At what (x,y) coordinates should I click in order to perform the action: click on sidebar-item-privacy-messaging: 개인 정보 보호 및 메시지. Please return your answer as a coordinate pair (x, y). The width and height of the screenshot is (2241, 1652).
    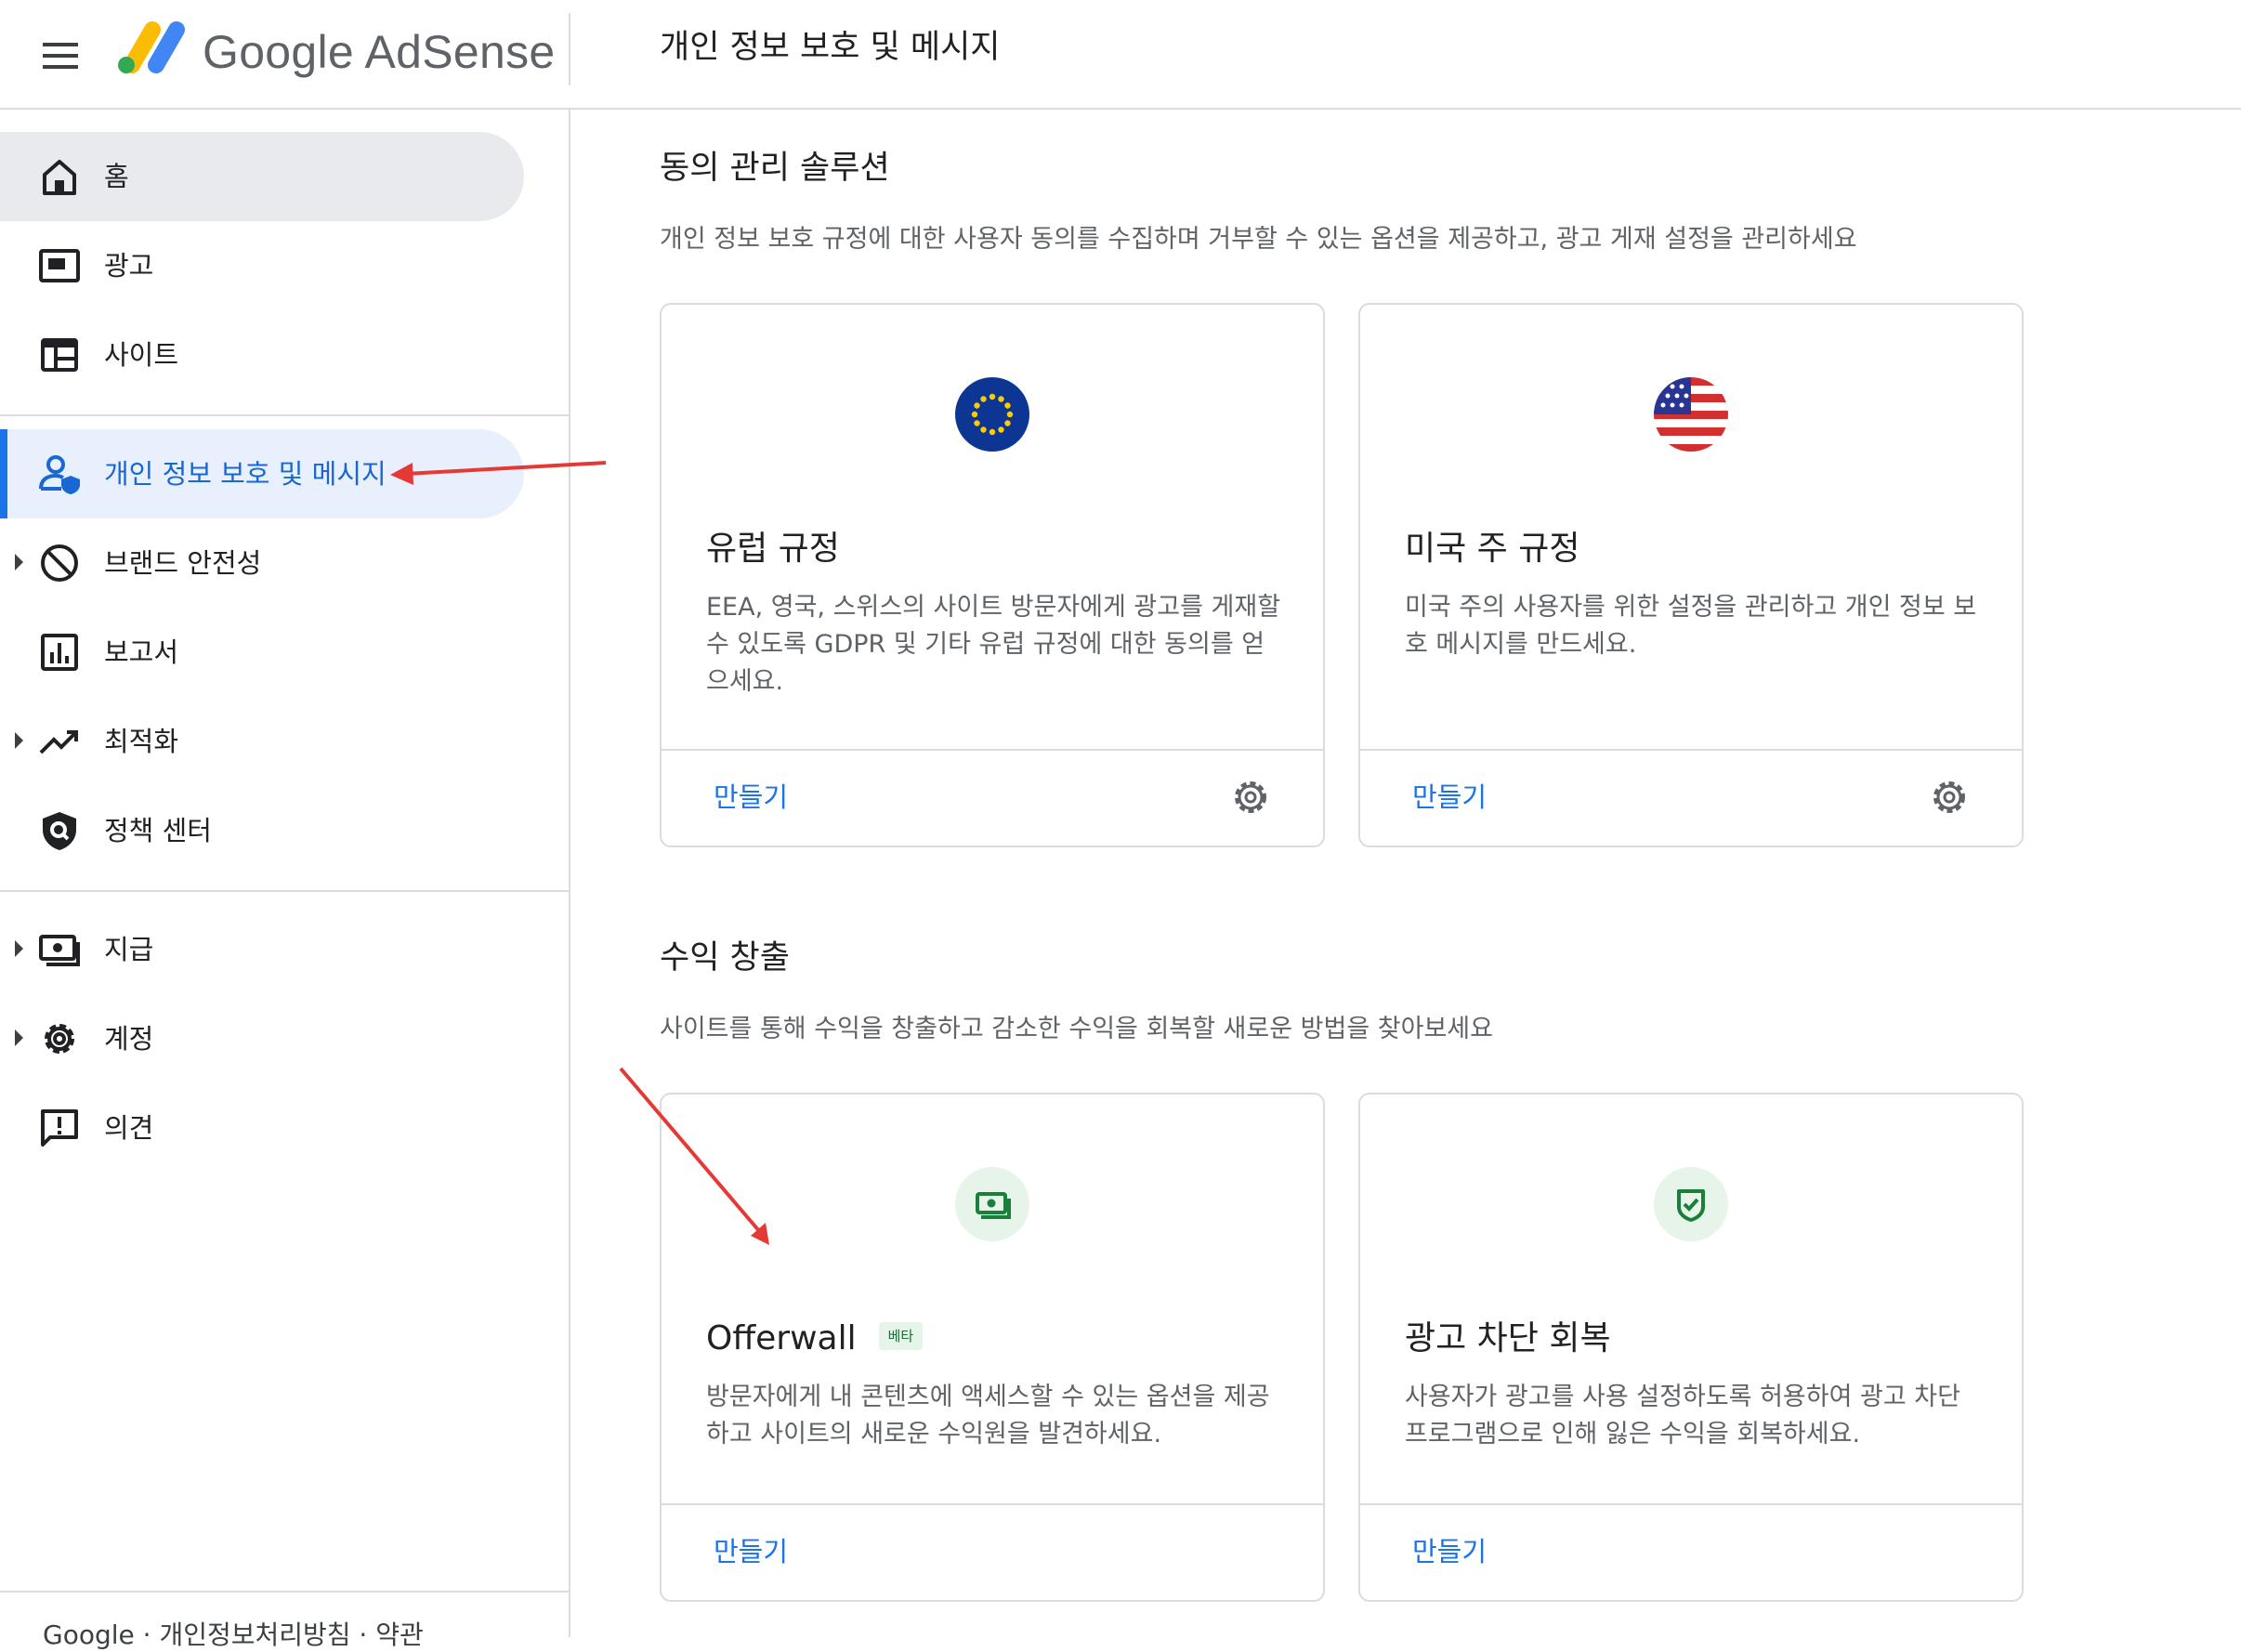
    Looking at the image, I should click on (262, 473).